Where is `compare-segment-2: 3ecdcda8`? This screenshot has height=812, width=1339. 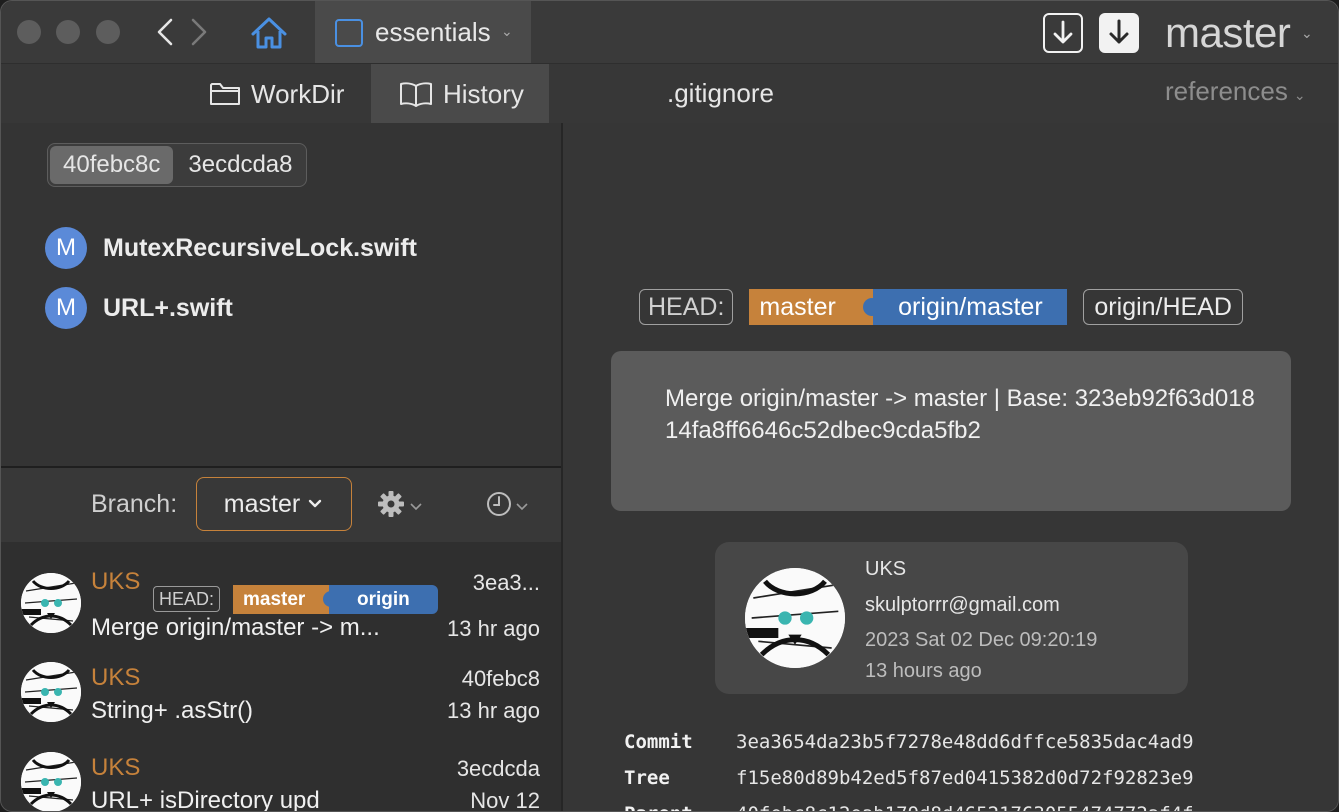 compare-segment-2: 3ecdcda8 is located at coordinates (240, 165).